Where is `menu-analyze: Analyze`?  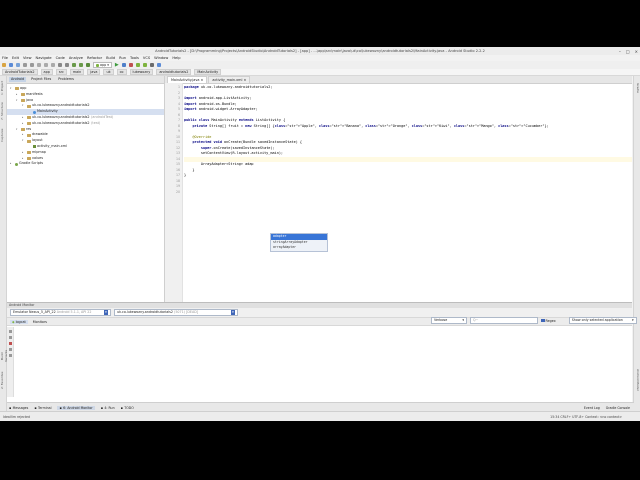
menu-analyze: Analyze is located at coordinates (76, 58).